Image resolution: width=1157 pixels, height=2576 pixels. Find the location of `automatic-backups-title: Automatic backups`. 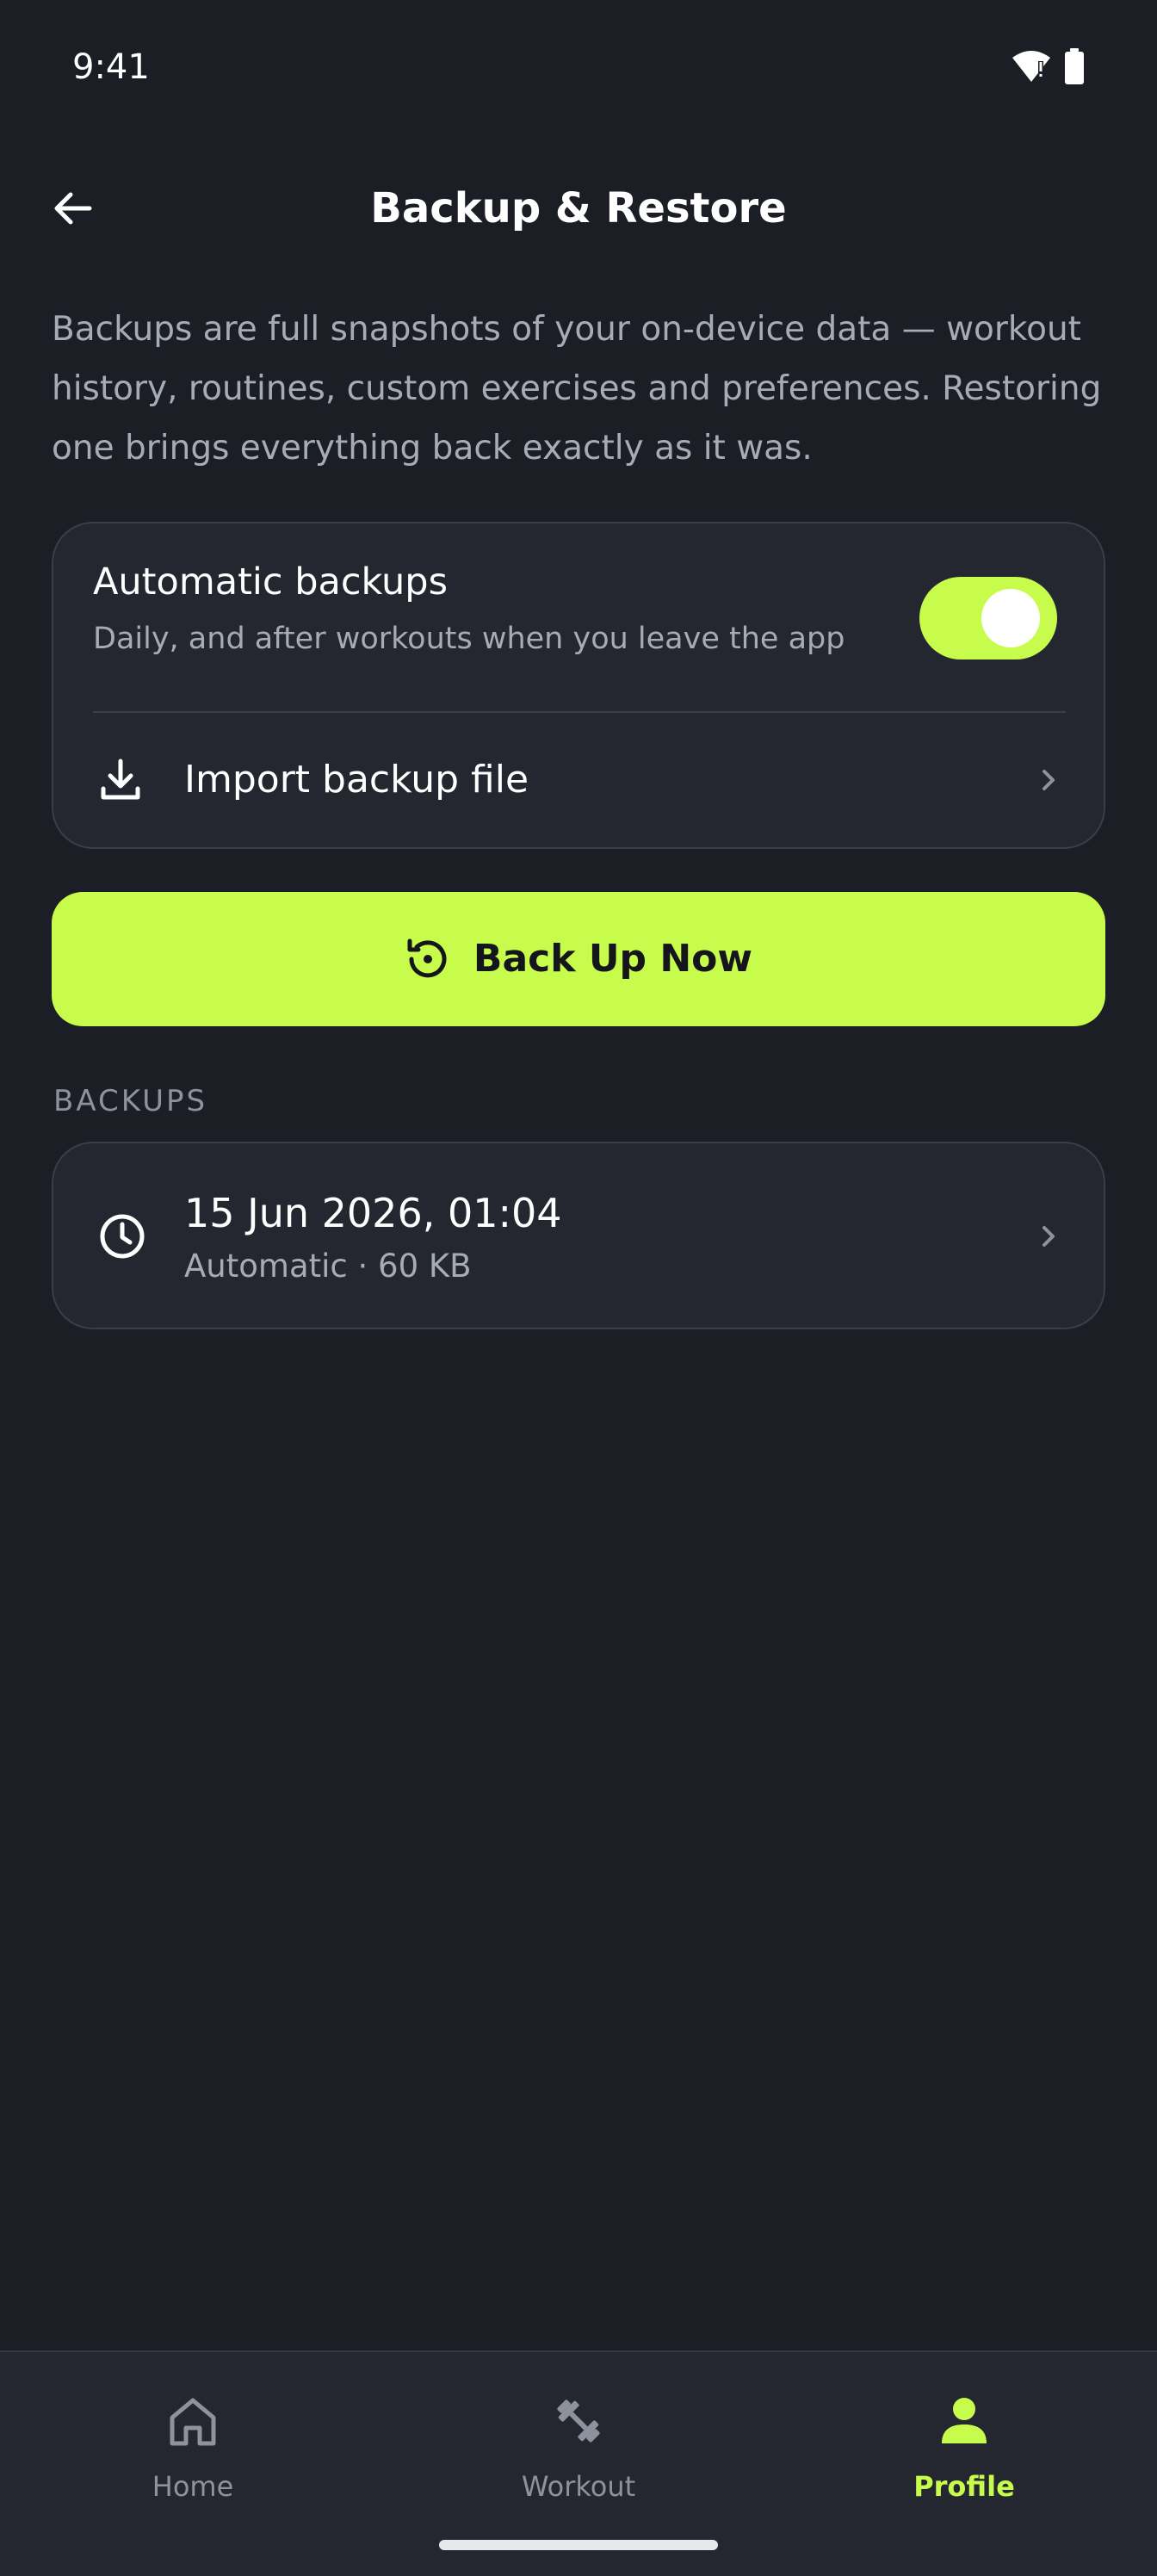

automatic-backups-title: Automatic backups is located at coordinates (271, 582).